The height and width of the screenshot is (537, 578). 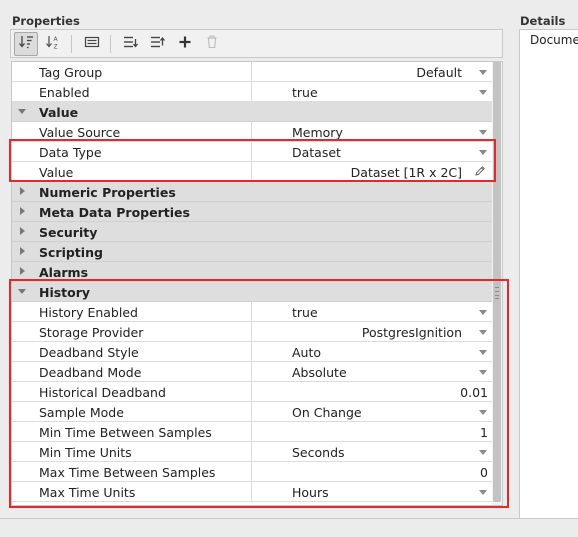 I want to click on property-value-dropdown: Absolute, so click(x=371, y=371).